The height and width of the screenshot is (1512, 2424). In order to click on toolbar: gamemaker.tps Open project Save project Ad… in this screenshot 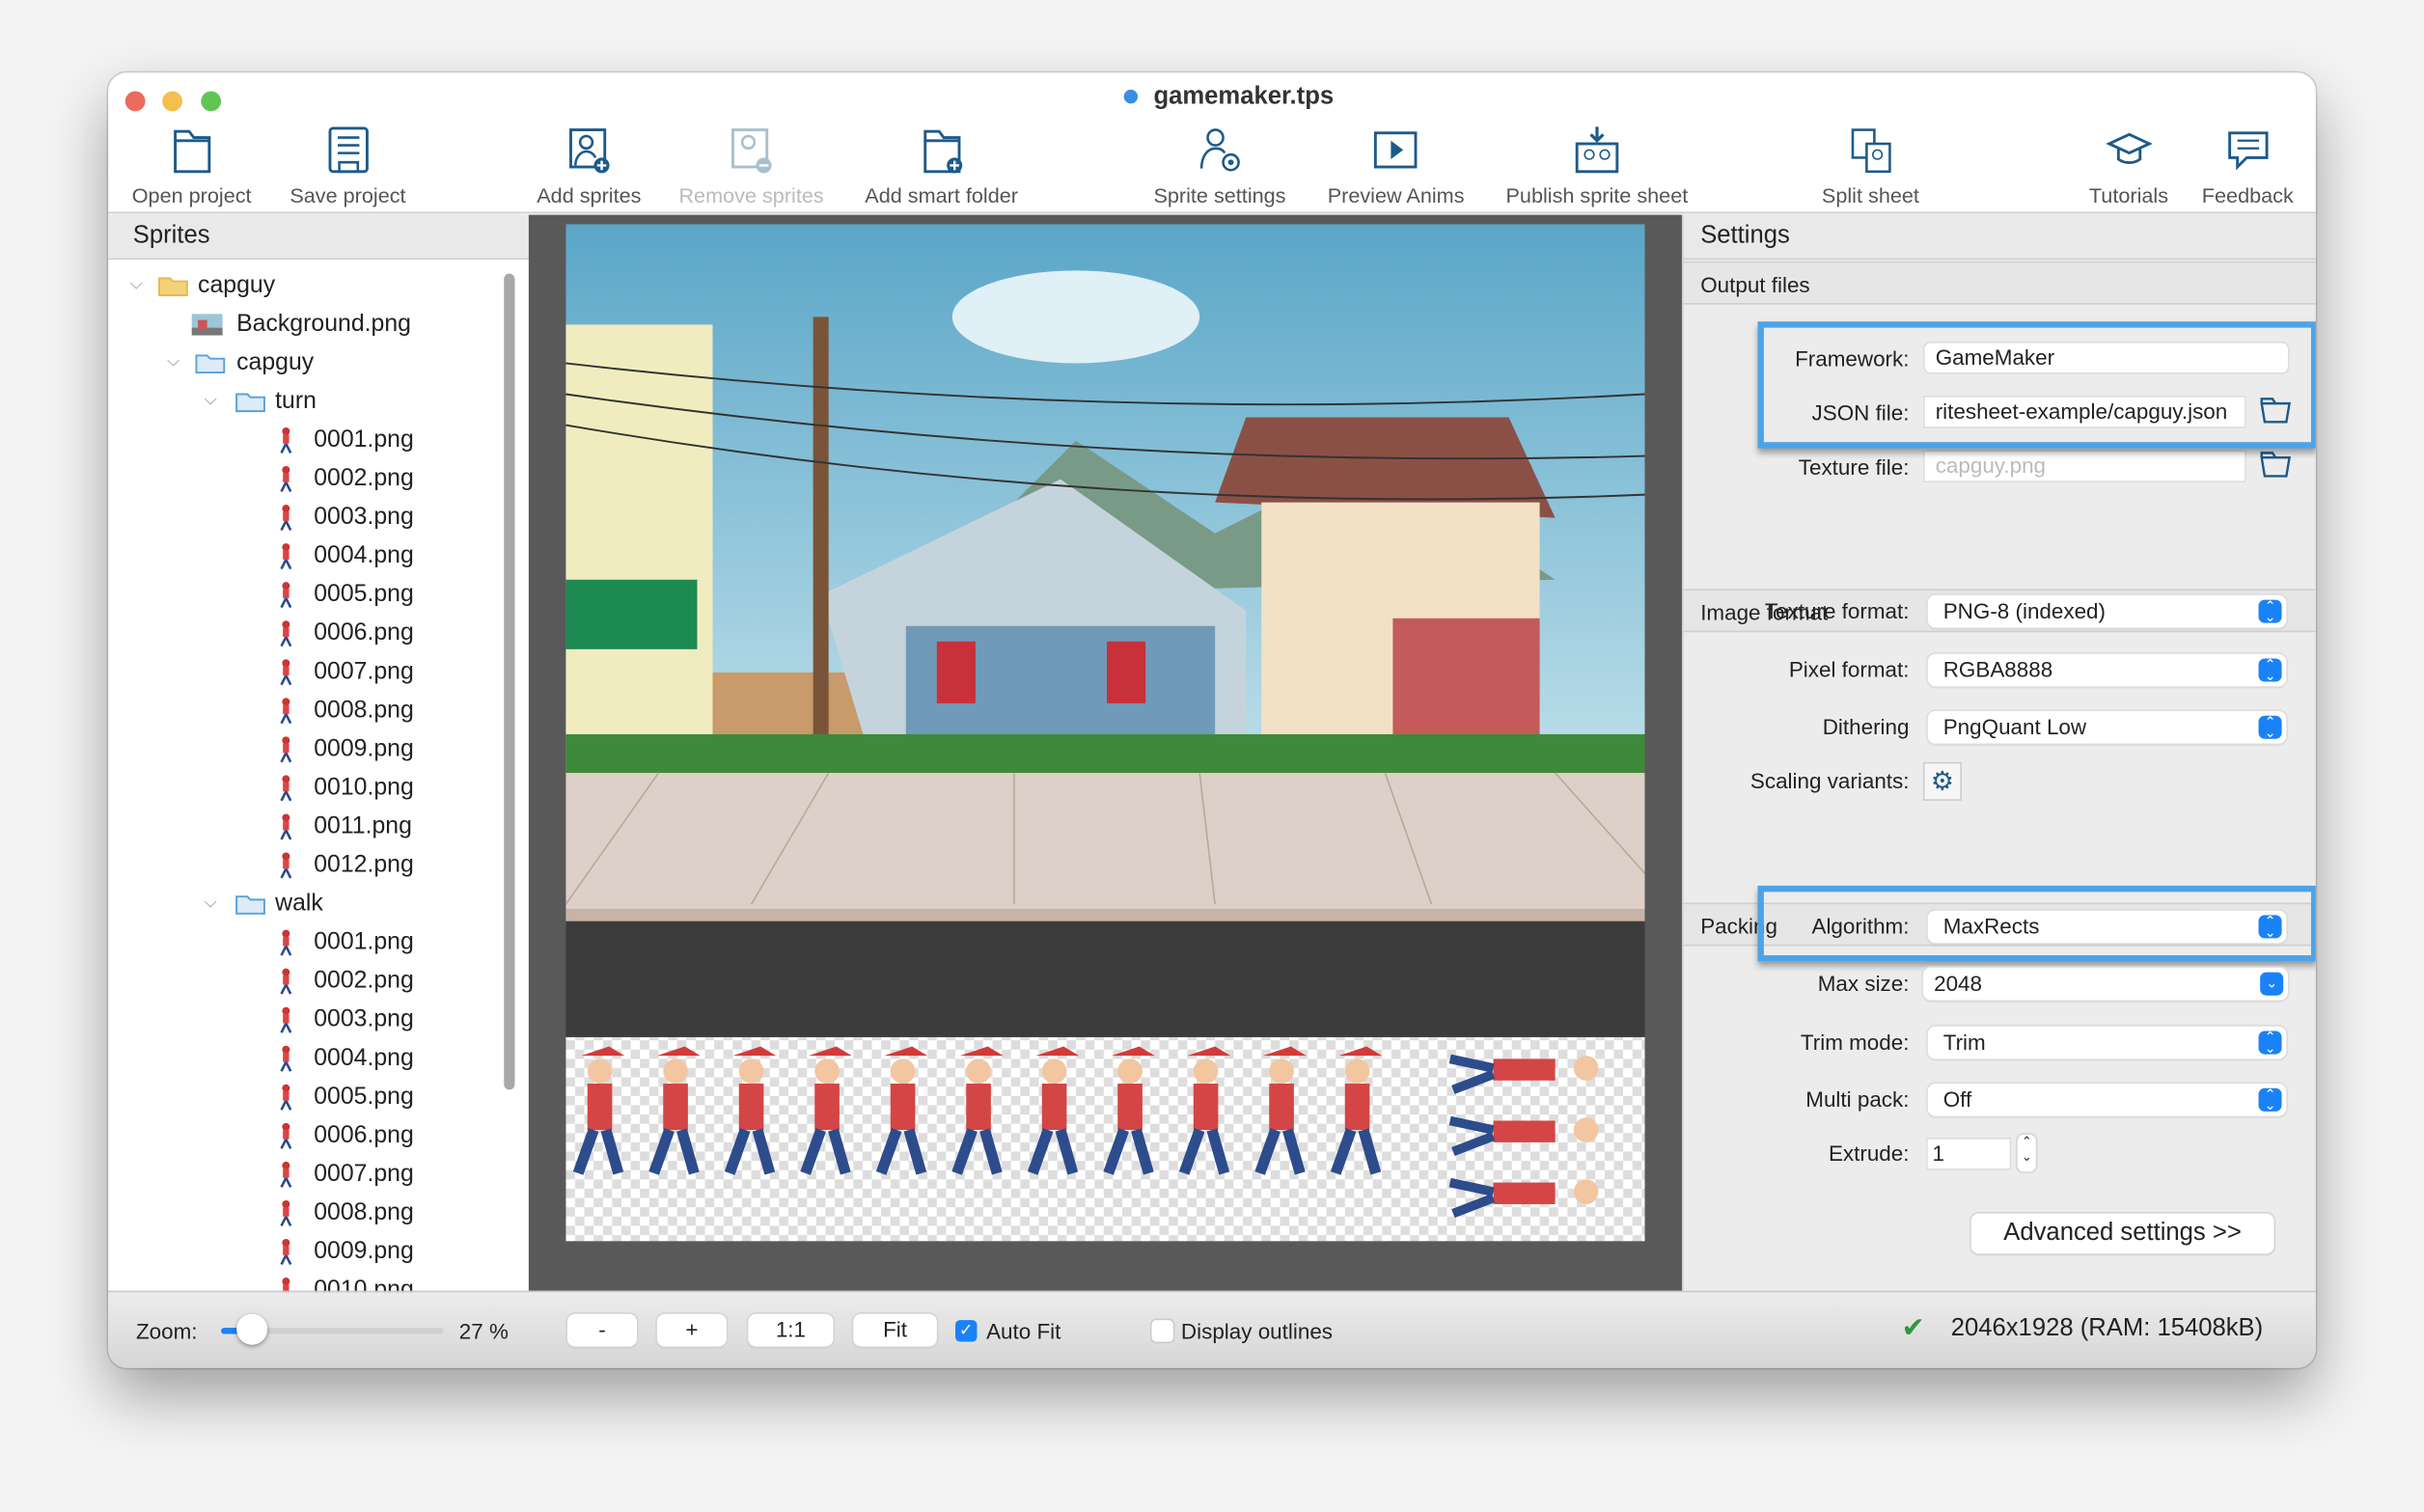, I will do `click(1212, 143)`.